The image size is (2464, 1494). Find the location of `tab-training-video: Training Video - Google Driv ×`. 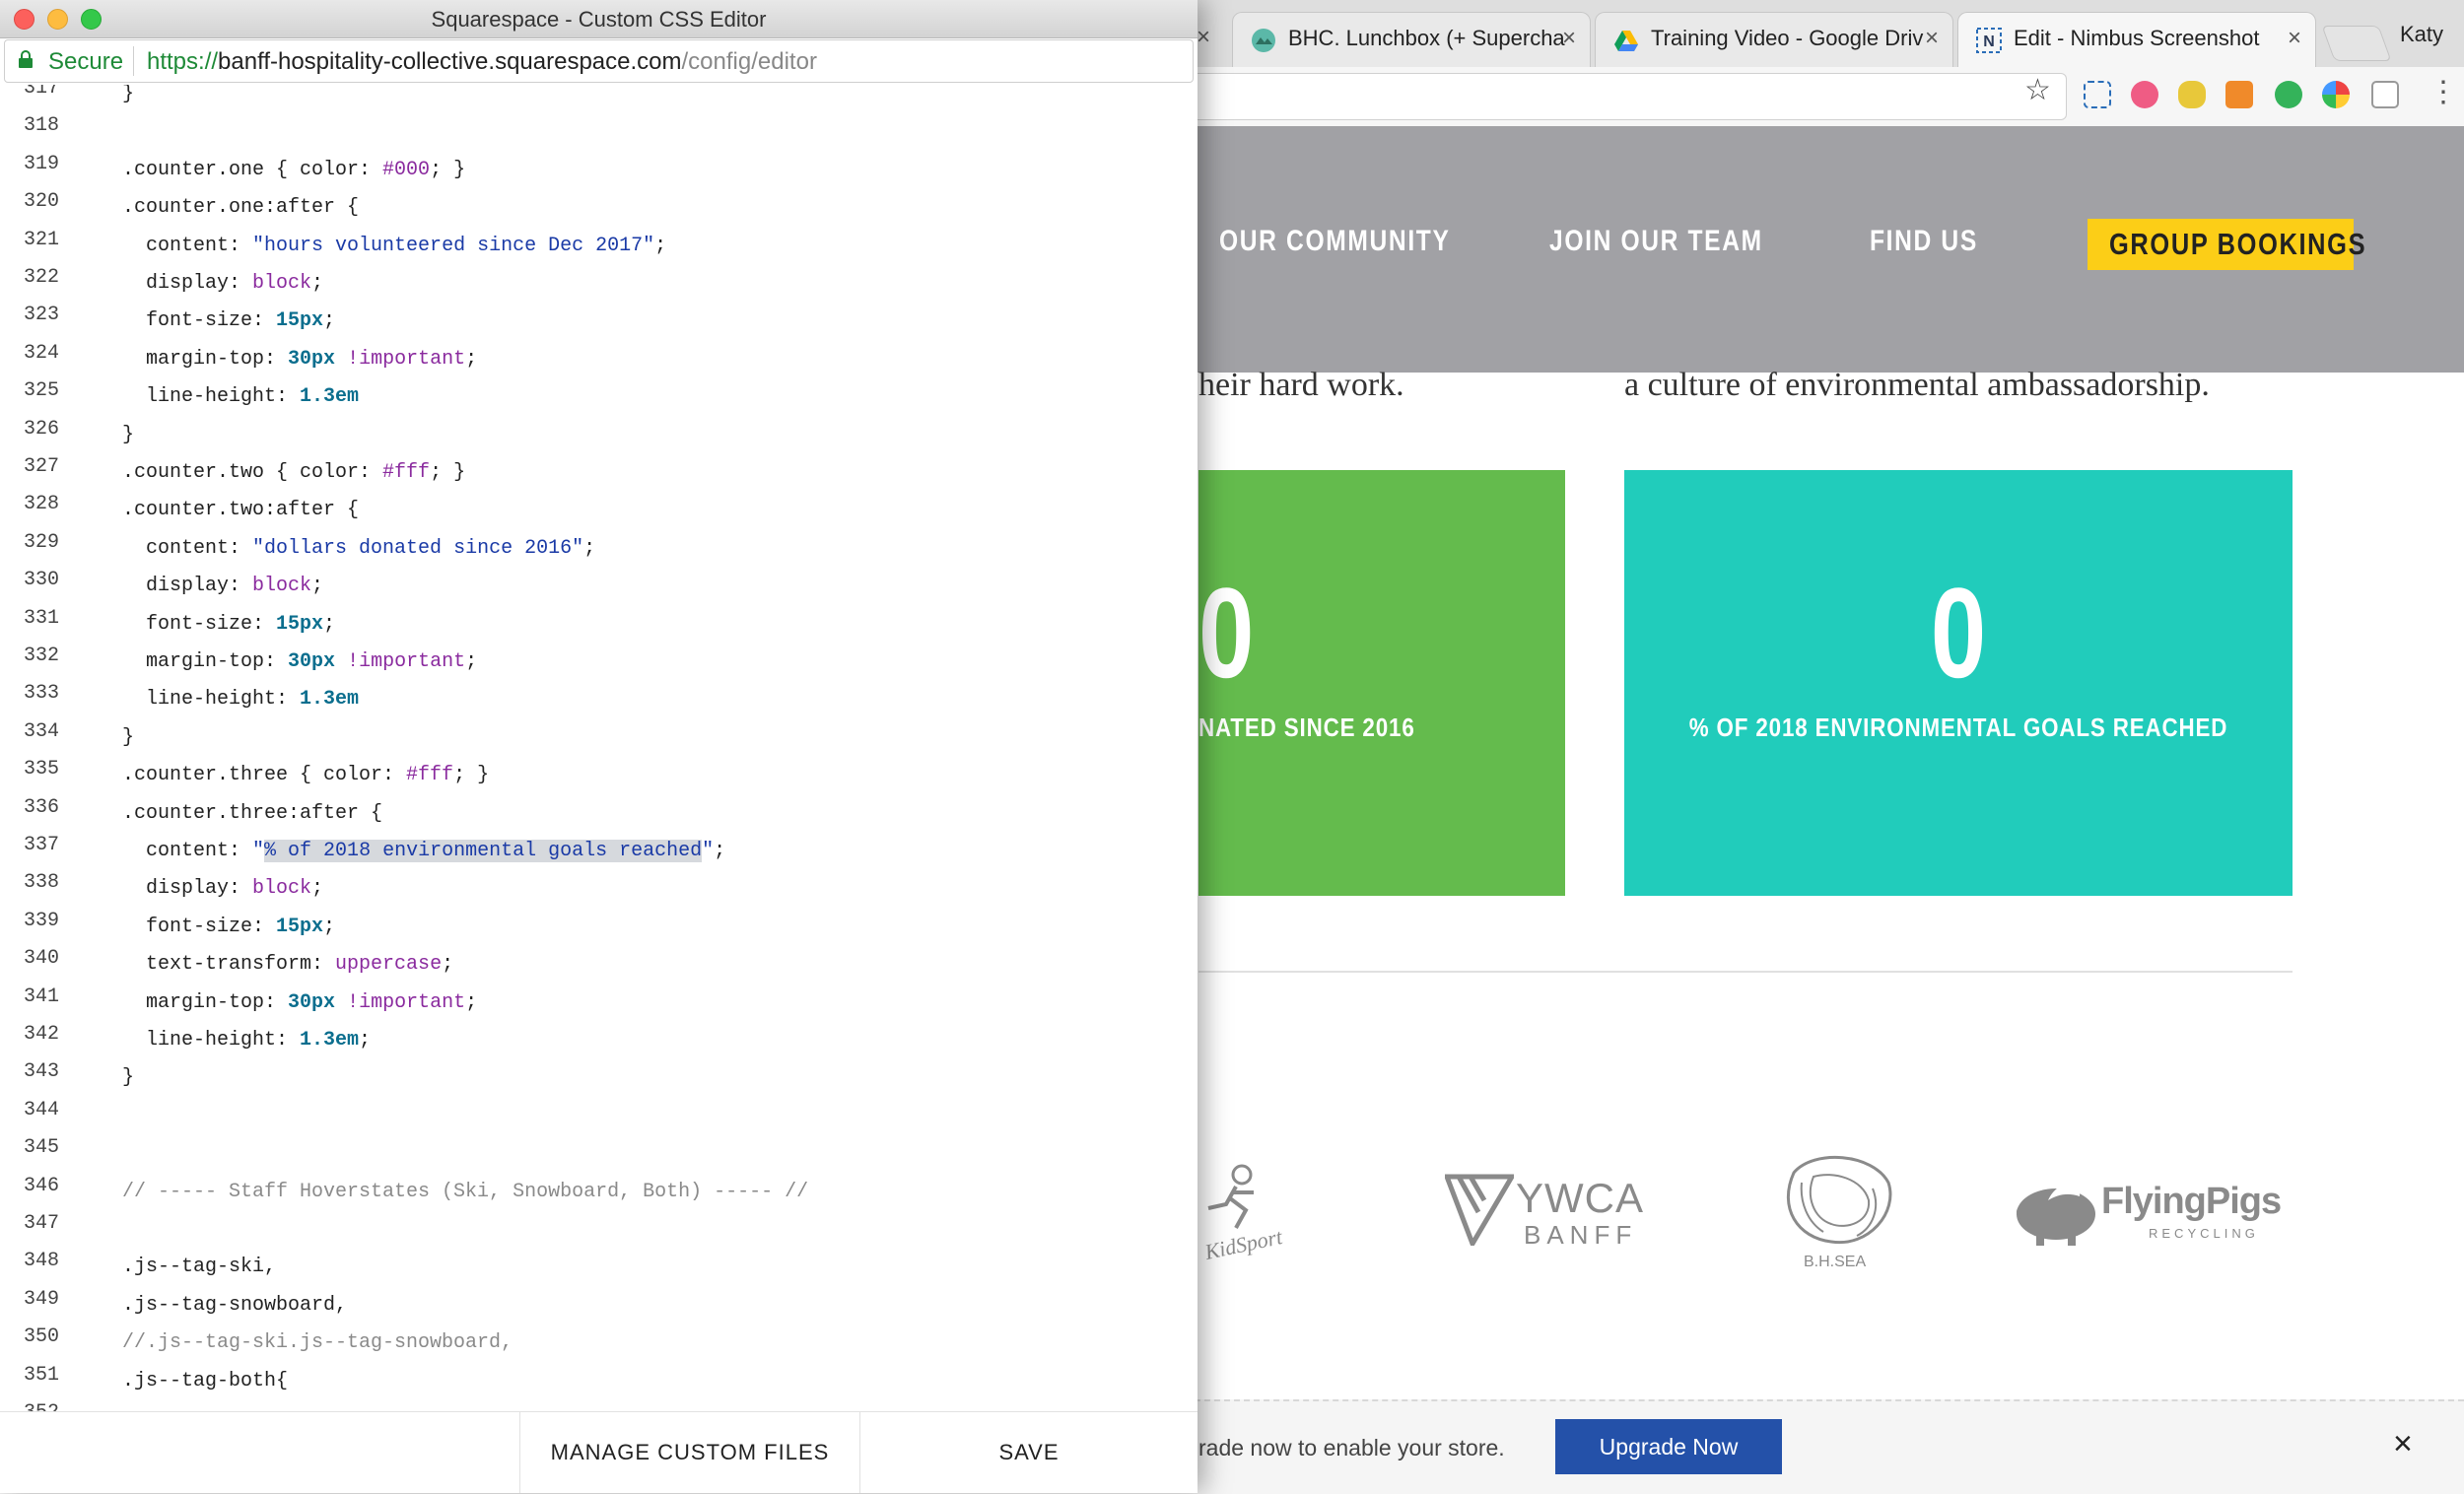

tab-training-video: Training Video - Google Driv × is located at coordinates (1774, 39).